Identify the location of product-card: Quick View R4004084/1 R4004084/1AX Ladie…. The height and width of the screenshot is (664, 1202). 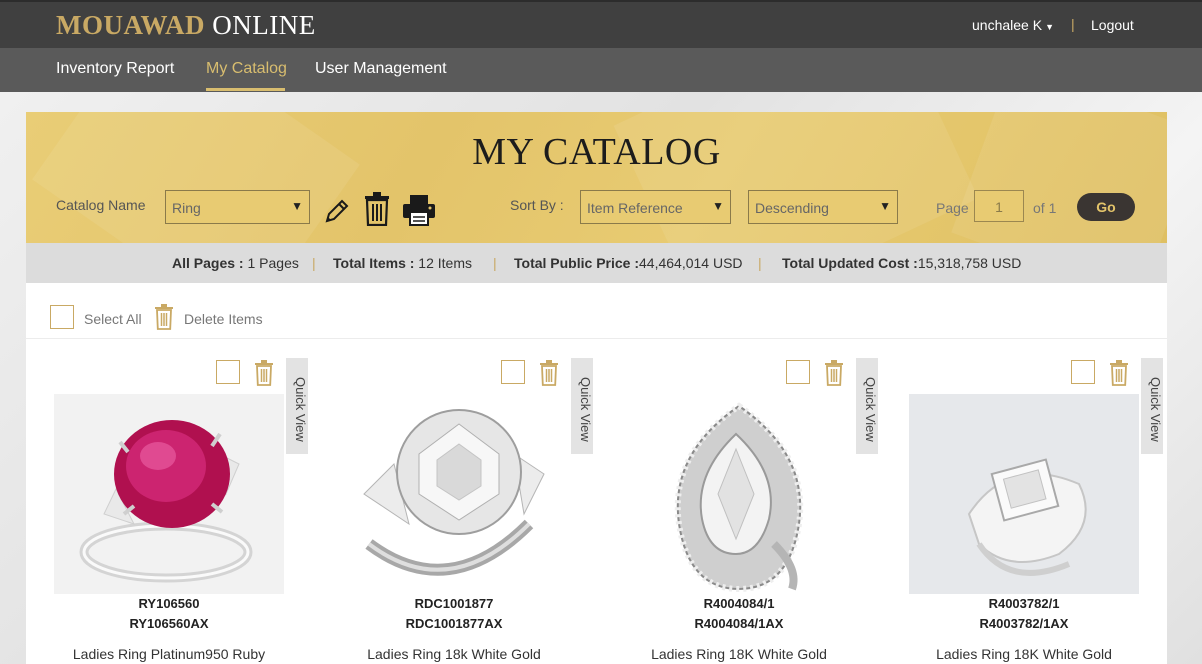
(769, 511).